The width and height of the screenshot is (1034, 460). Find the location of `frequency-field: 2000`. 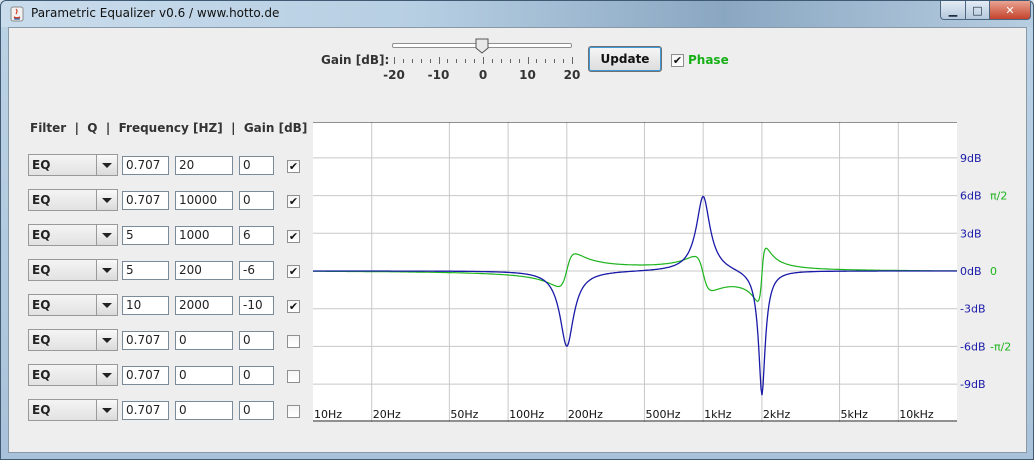

frequency-field: 2000 is located at coordinates (204, 305).